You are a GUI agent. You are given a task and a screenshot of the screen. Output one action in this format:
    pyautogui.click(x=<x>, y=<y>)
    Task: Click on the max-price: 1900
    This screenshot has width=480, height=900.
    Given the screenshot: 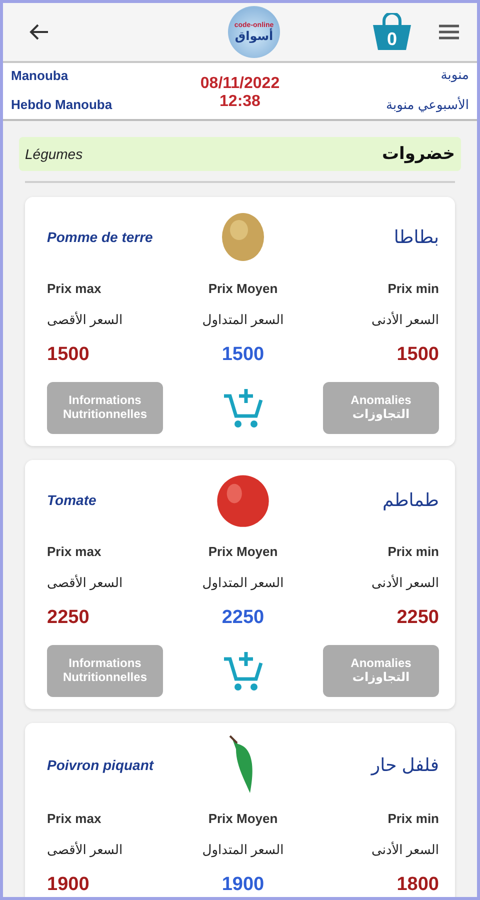 What is the action you would take?
    pyautogui.click(x=68, y=885)
    